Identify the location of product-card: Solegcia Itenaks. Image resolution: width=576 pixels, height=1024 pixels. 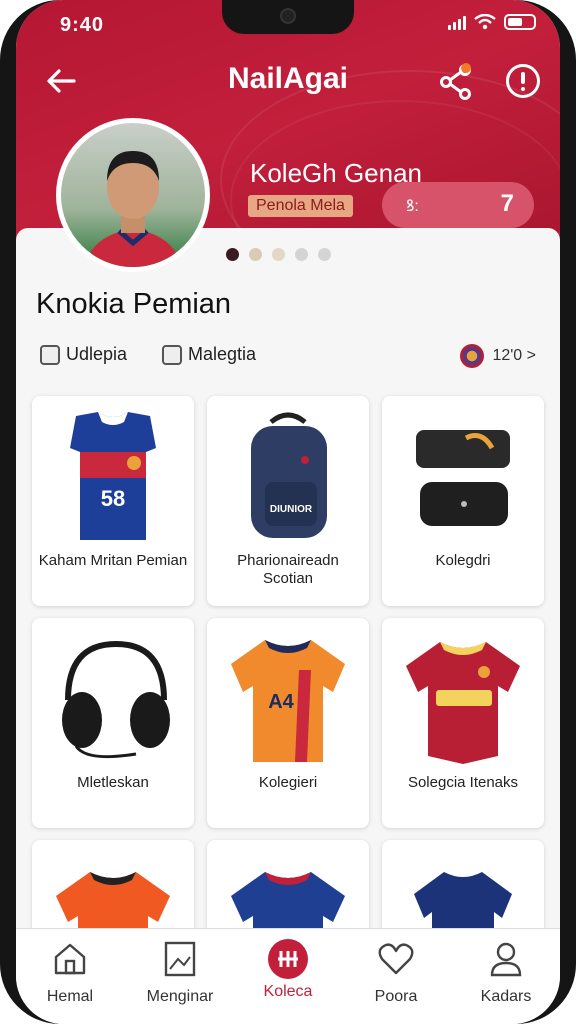
(463, 723).